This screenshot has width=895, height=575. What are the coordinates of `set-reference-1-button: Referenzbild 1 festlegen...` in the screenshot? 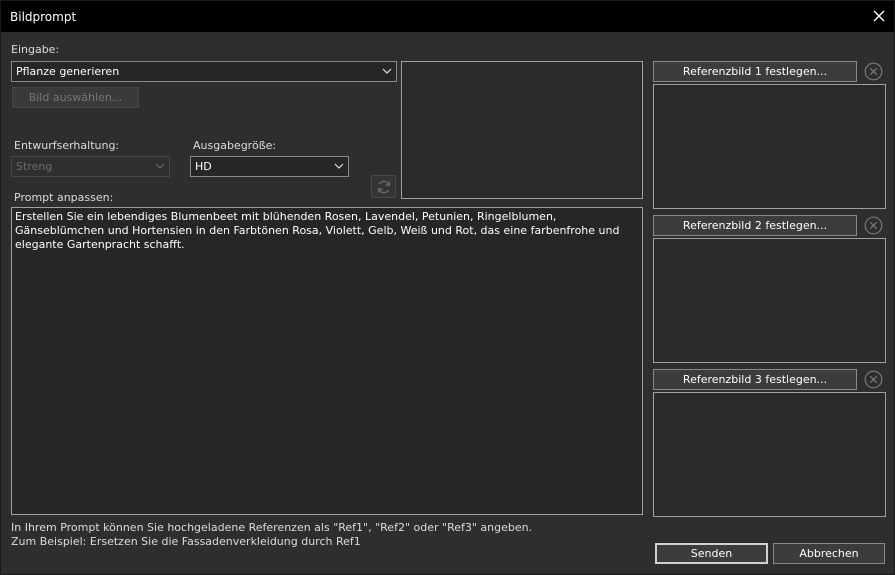 It's located at (755, 71).